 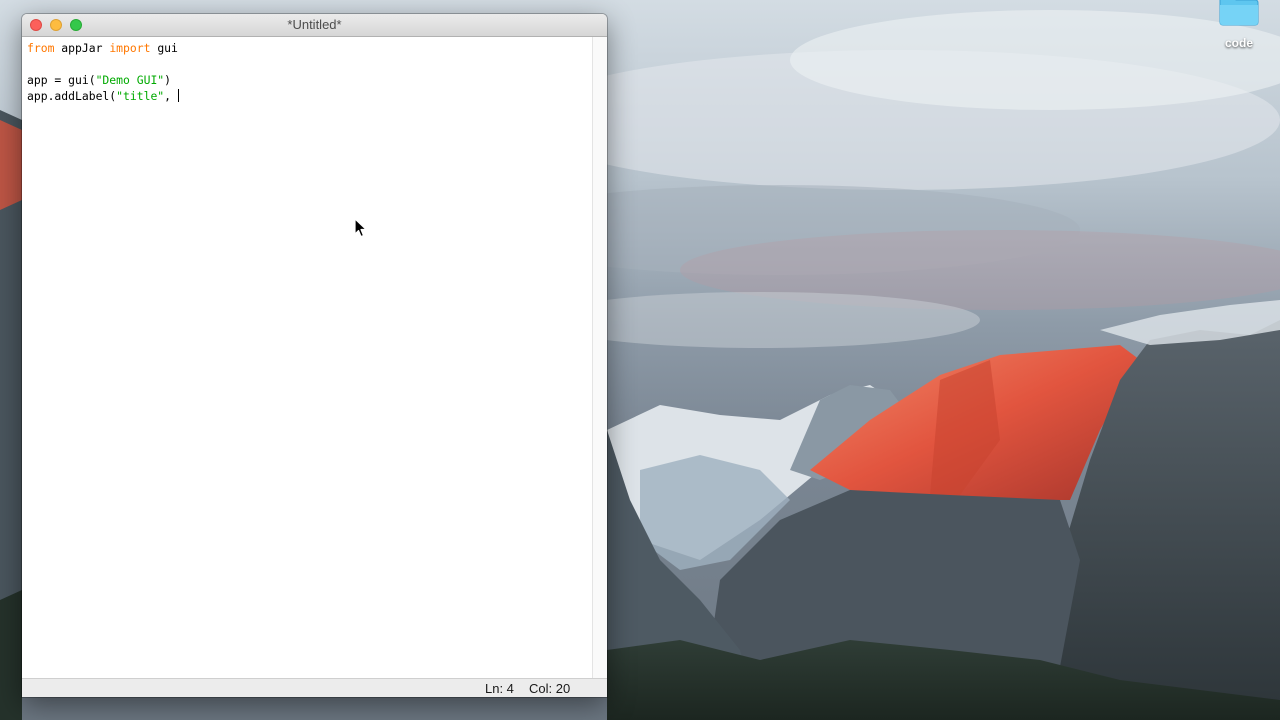 I want to click on code-token-plain: app.addLabel(, so click(x=72, y=96).